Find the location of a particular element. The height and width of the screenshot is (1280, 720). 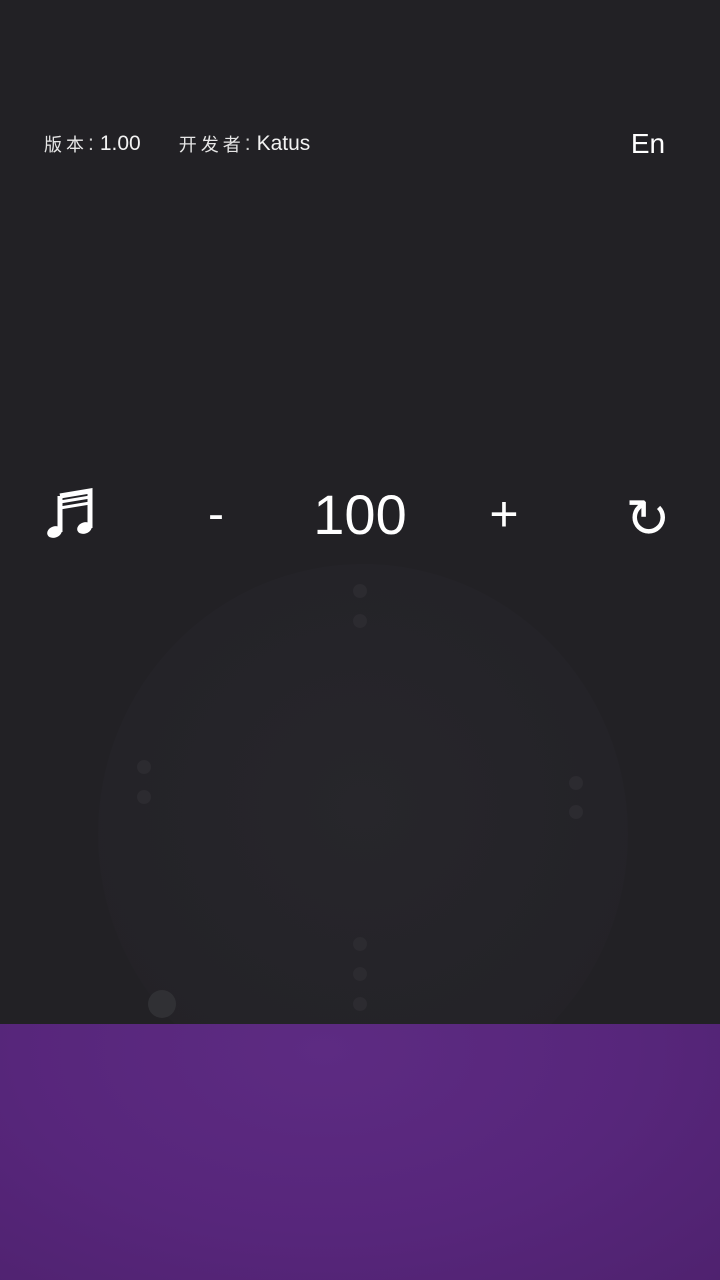

developer-info: 开发者 : Katus is located at coordinates (245, 144).